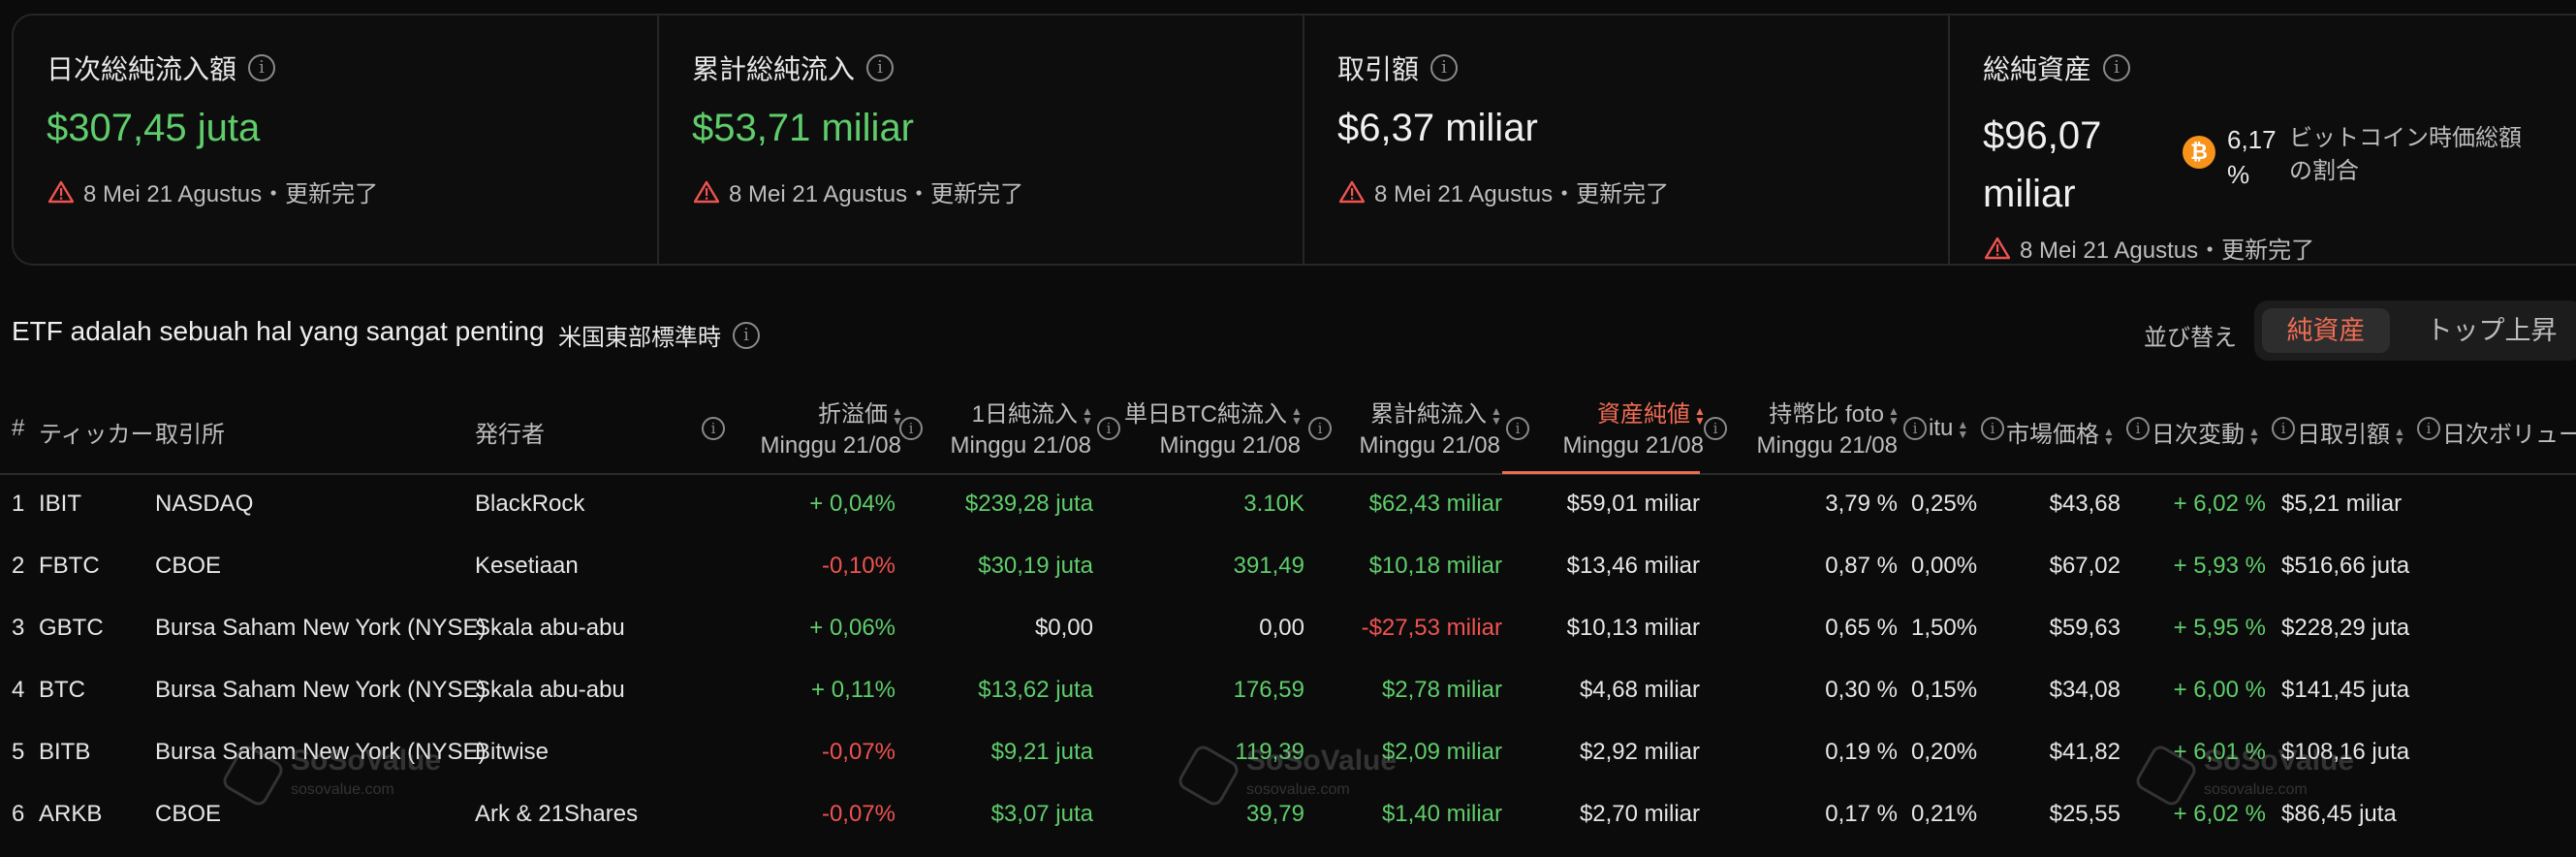  Describe the element at coordinates (852, 504) in the screenshot. I see `premium-cell: + 0,04%` at that location.